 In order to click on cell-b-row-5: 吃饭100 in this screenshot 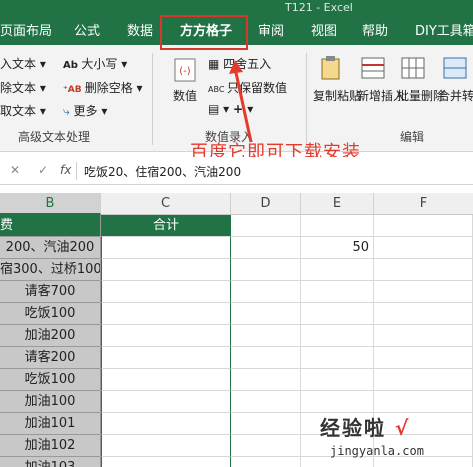, I will do `click(50, 314)`.